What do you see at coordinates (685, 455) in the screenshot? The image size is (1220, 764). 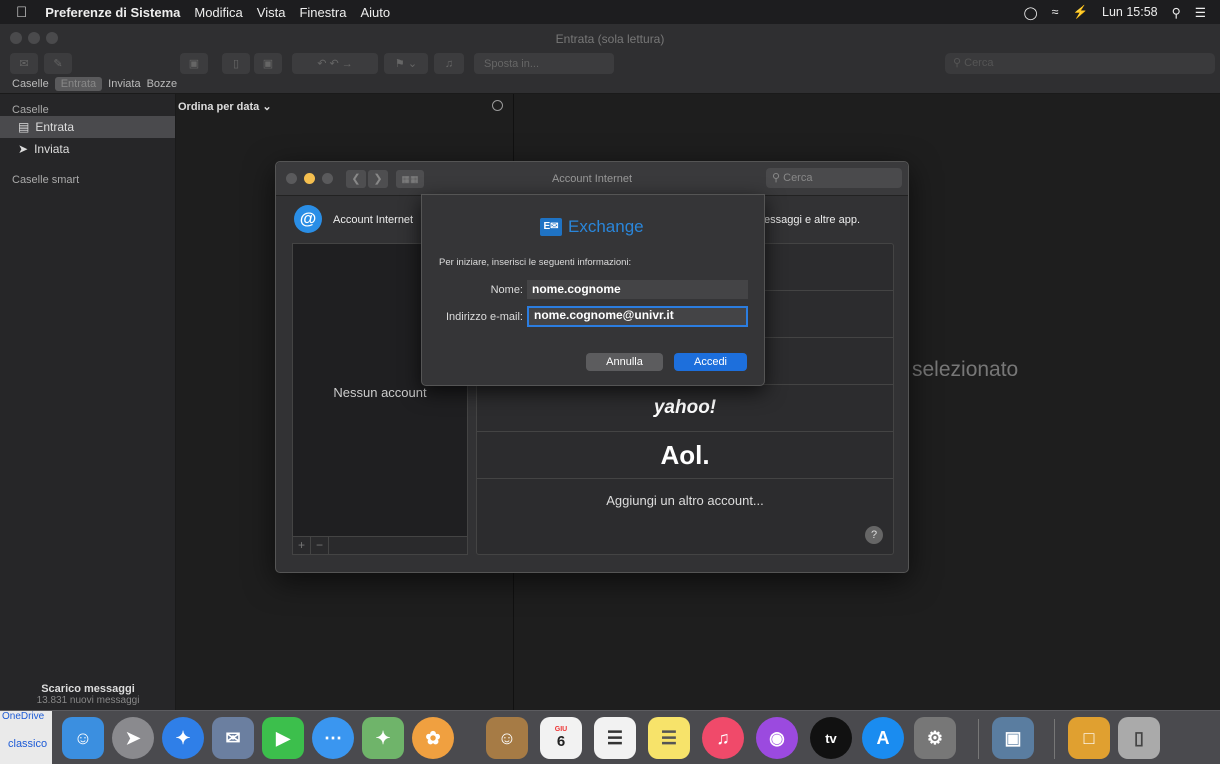 I see `provider-aol: Aol.` at bounding box center [685, 455].